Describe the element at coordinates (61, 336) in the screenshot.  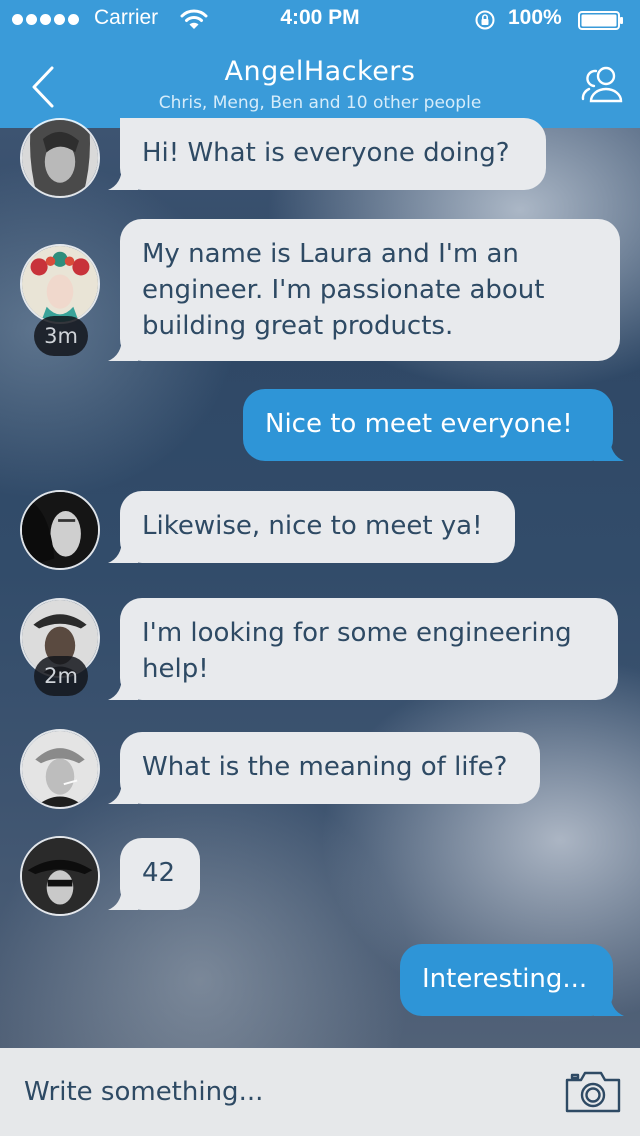
I see `time-badge: 3m` at that location.